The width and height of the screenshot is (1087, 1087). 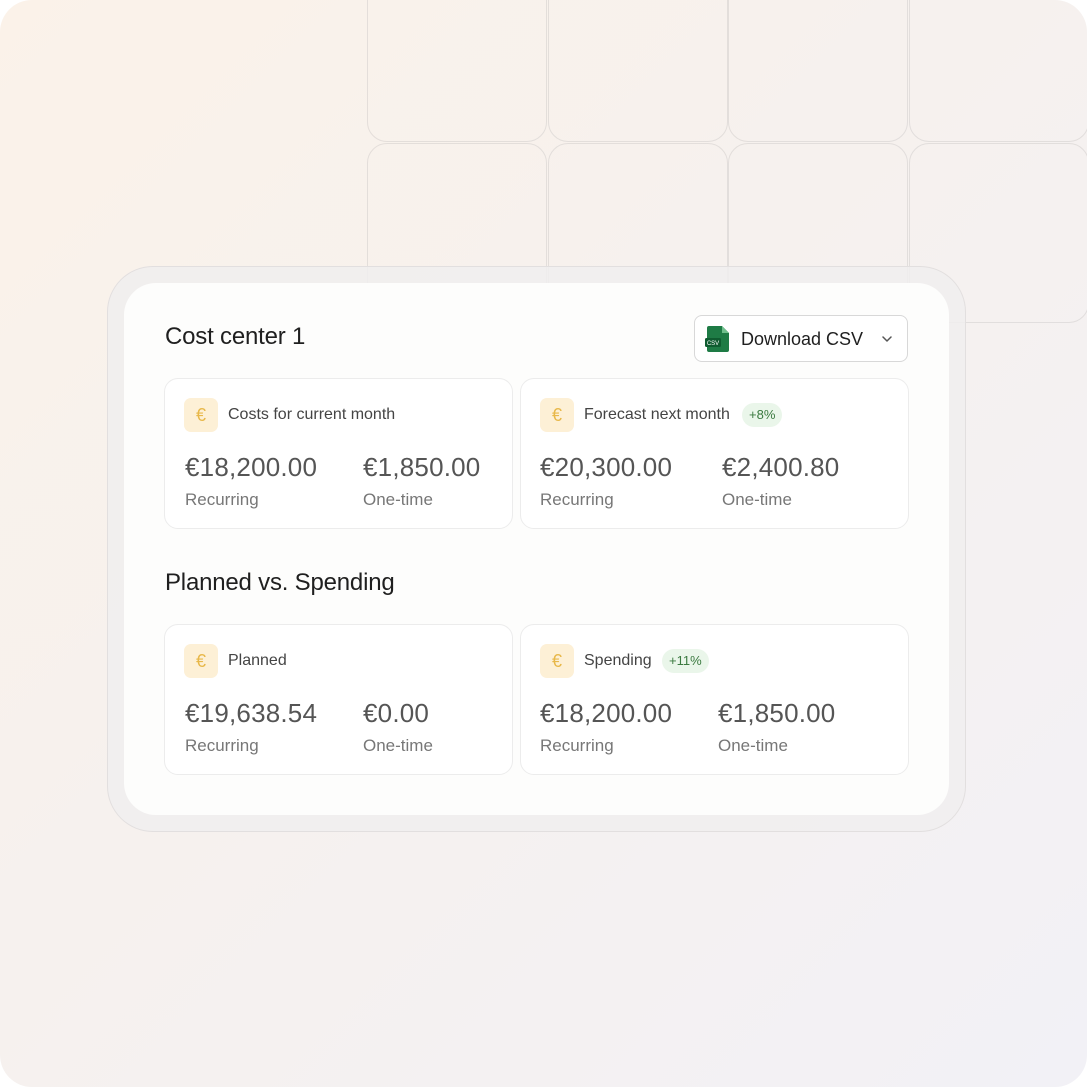 I want to click on card-label: Planned, so click(x=257, y=660).